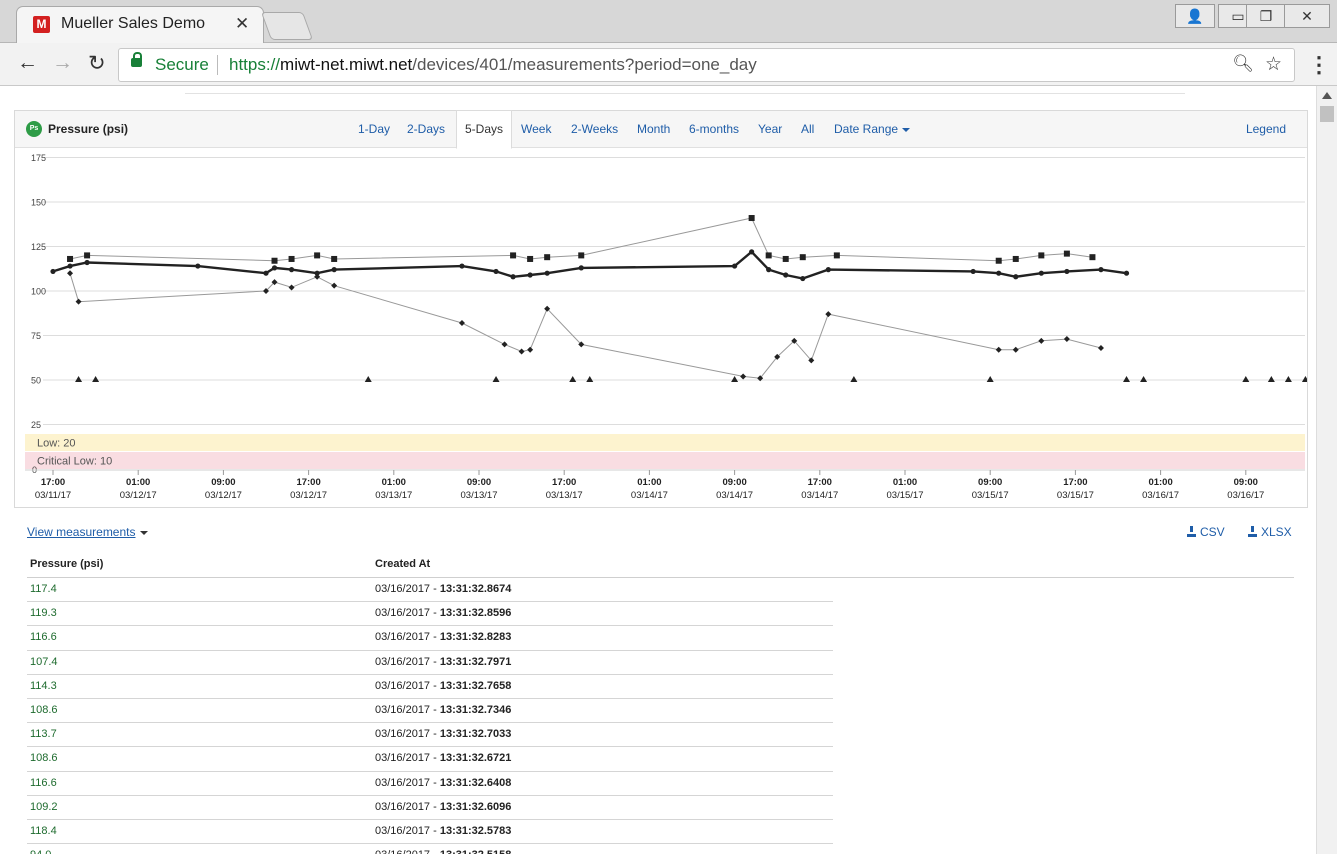  What do you see at coordinates (27, 63) in the screenshot?
I see `back-arrow-icon: ←` at bounding box center [27, 63].